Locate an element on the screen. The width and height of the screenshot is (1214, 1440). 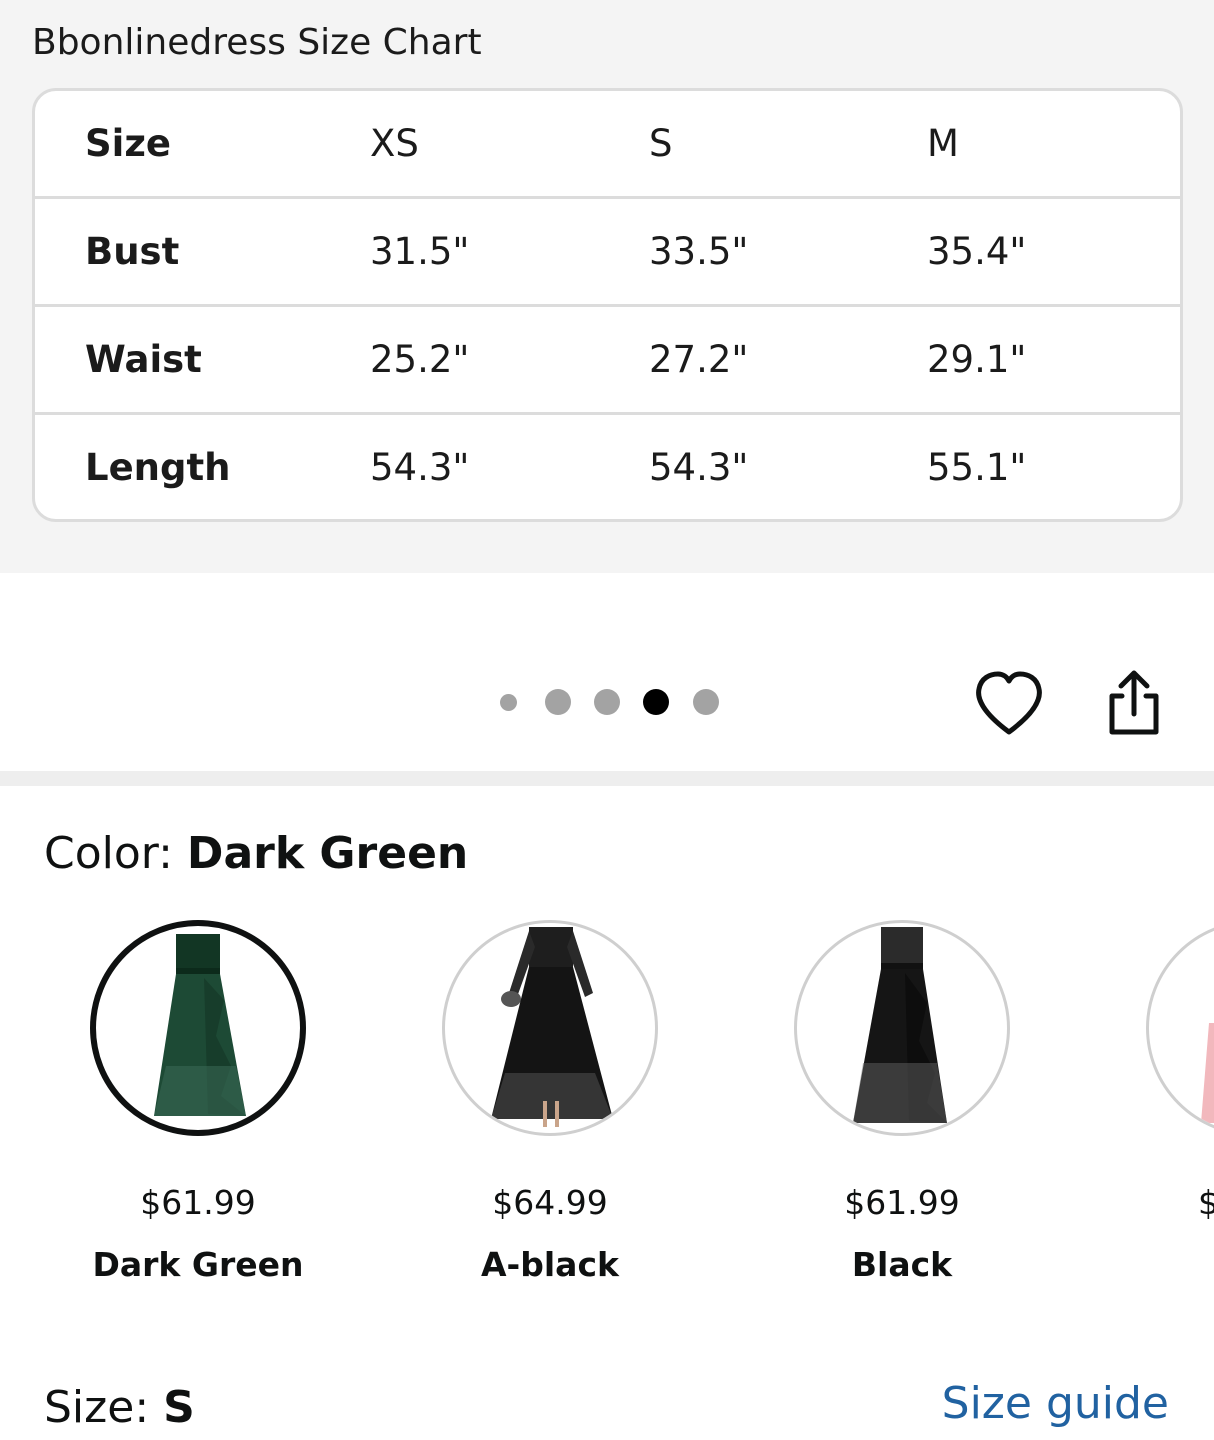
color-swatch-dark-green: $61.99 Dark Green is located at coordinates (200, 1110).